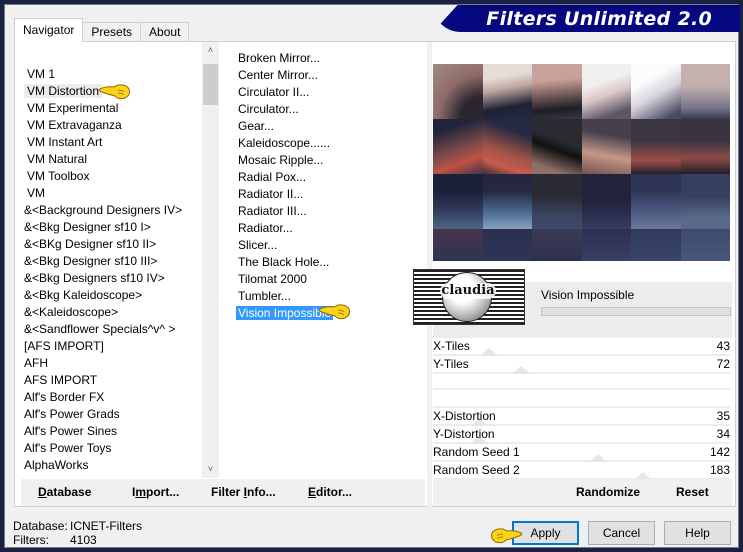  Describe the element at coordinates (116, 448) in the screenshot. I see `category-item: Alf's Power Toys` at that location.